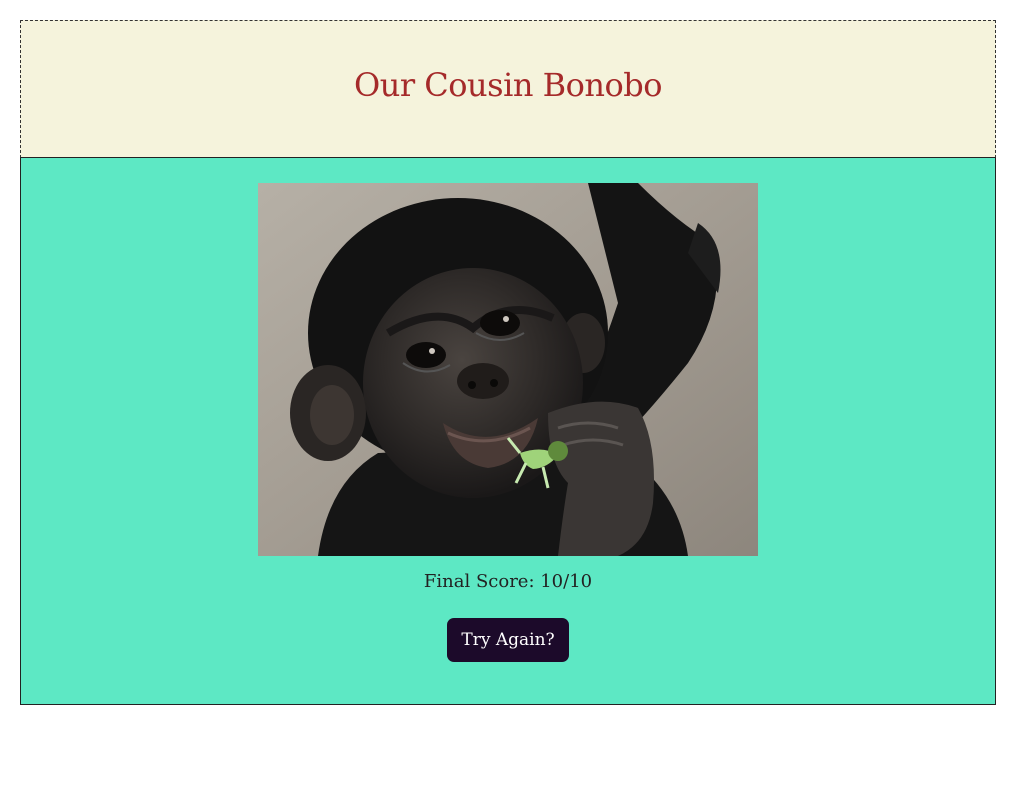 The width and height of the screenshot is (1016, 794). I want to click on page-title: Our Cousin Bonobo, so click(508, 85).